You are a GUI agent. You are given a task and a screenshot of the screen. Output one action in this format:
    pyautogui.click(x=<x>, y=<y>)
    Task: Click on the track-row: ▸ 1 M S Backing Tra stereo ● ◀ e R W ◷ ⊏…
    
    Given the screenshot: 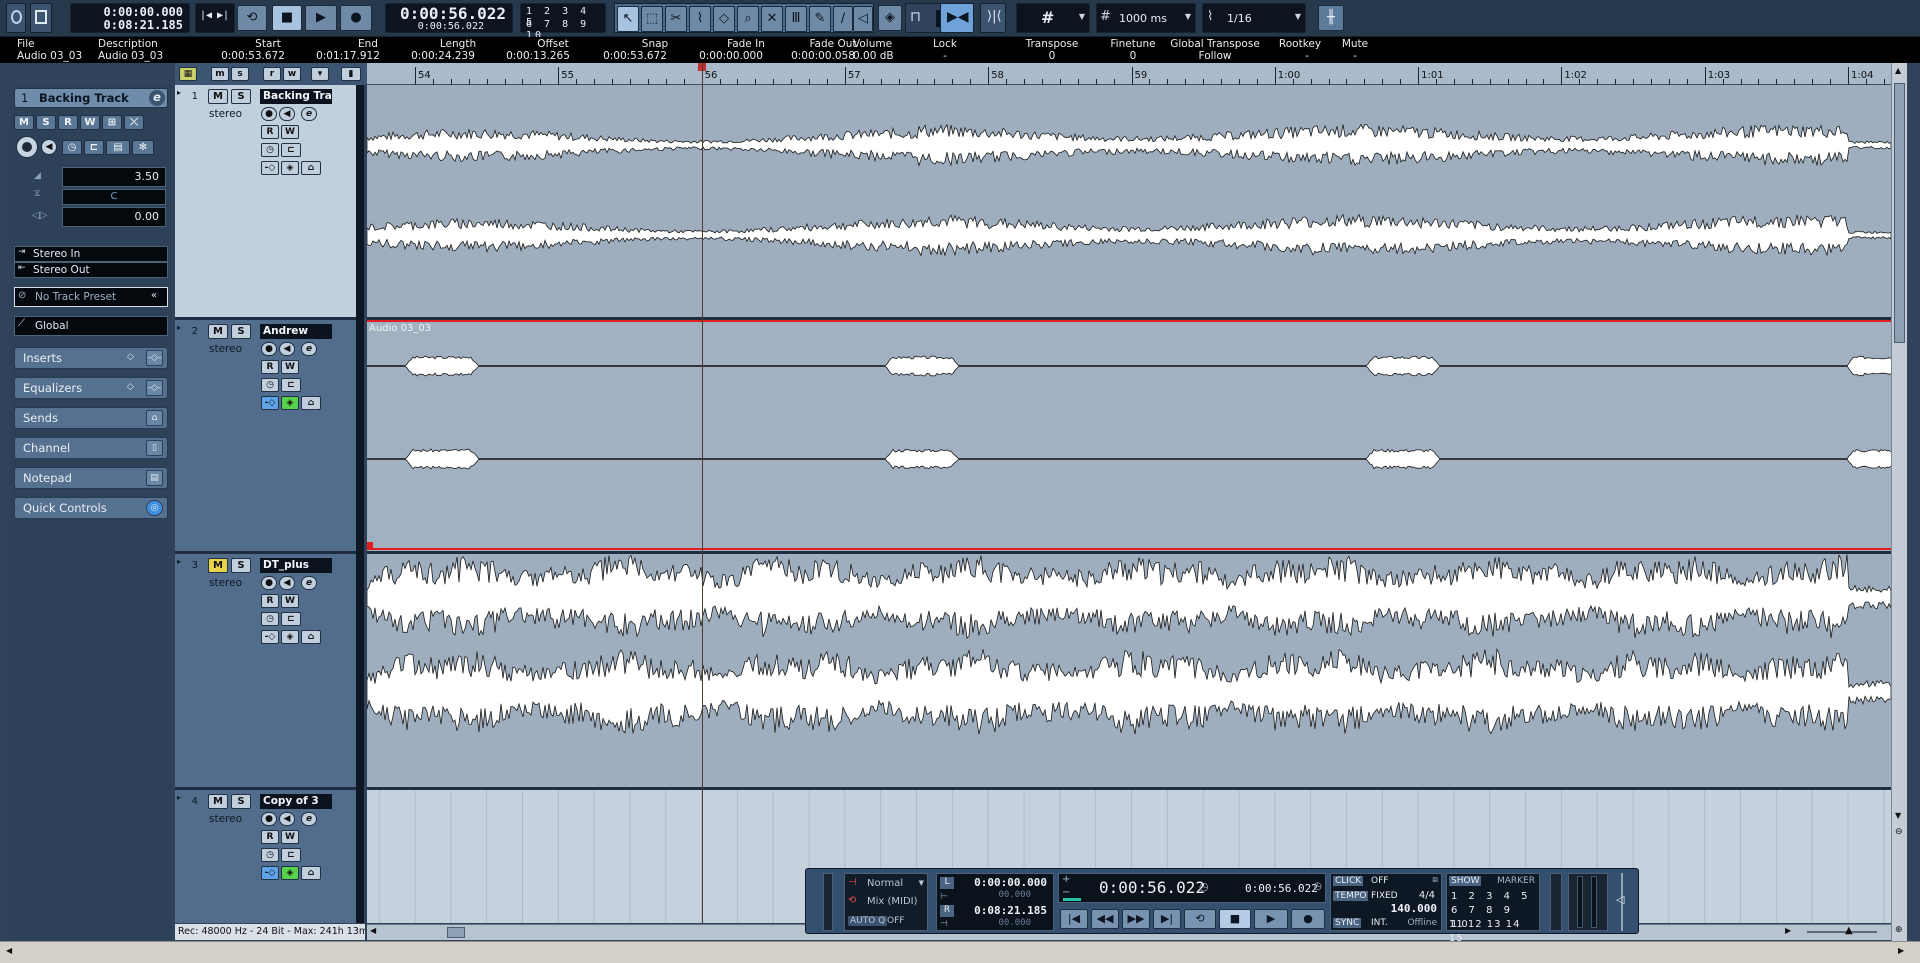 What is the action you would take?
    pyautogui.click(x=269, y=202)
    